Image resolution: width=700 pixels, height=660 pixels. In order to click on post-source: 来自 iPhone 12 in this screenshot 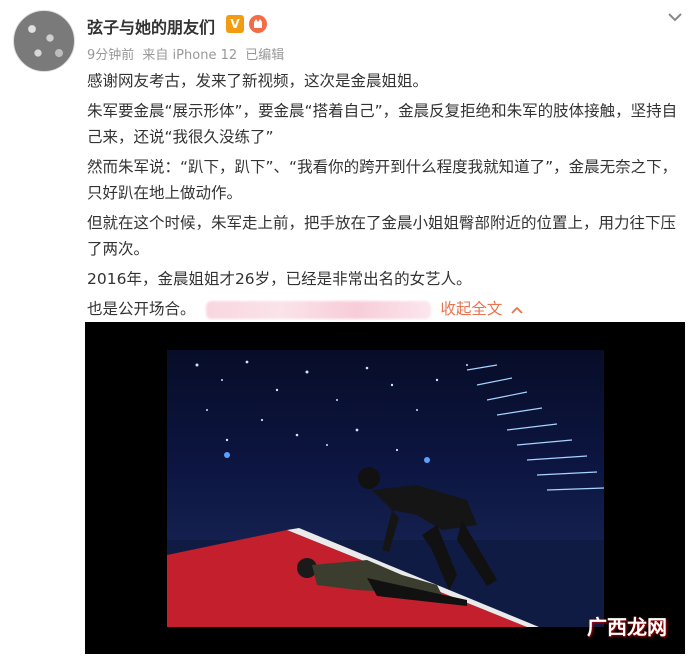, I will do `click(189, 55)`.